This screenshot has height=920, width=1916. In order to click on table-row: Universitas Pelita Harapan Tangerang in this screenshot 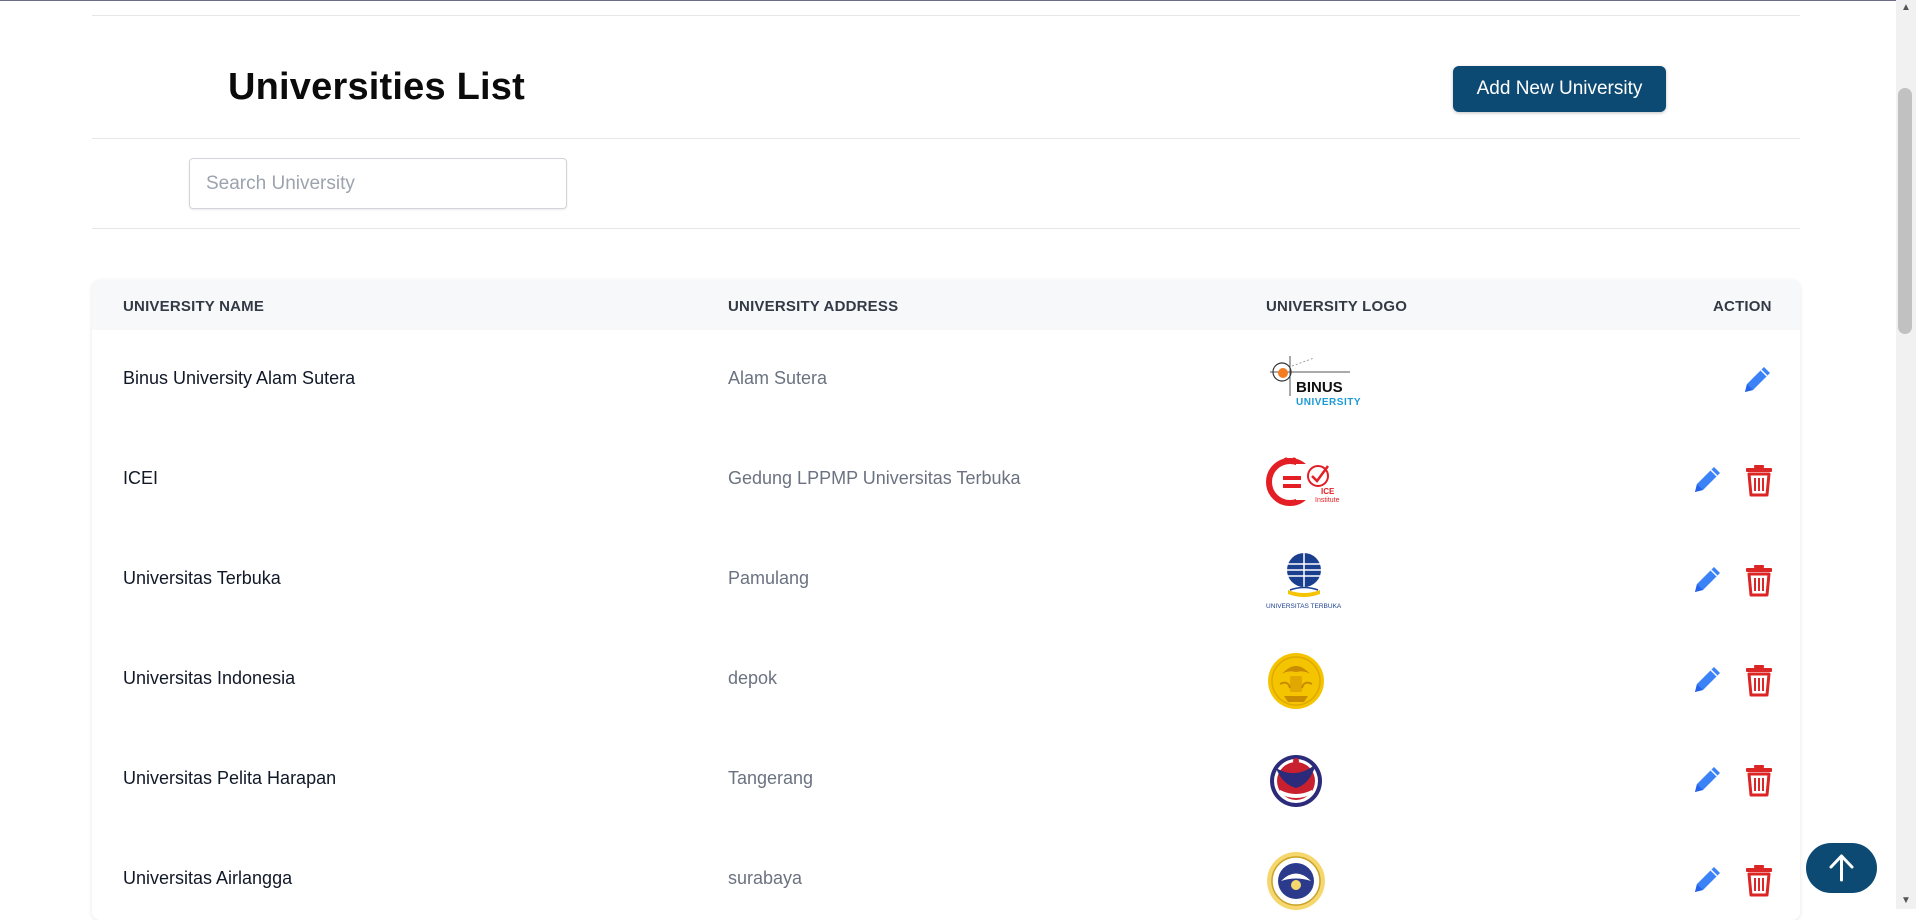, I will do `click(946, 780)`.